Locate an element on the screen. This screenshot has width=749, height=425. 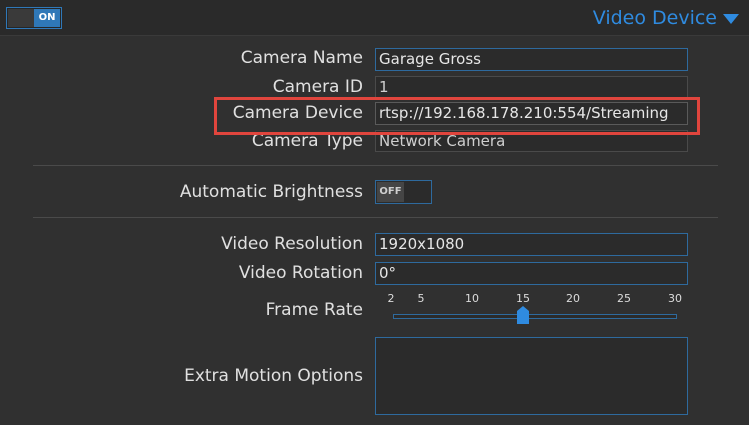
extra-motion-options-label: Extra Motion Options is located at coordinates (273, 376).